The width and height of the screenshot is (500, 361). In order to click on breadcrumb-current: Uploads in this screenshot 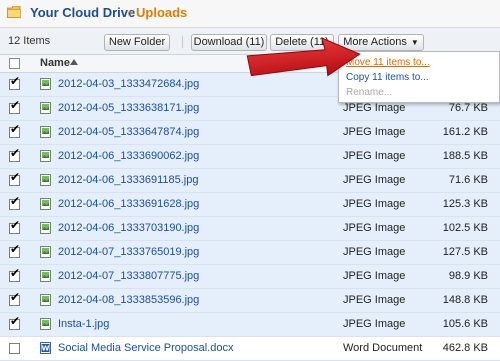, I will do `click(162, 12)`.